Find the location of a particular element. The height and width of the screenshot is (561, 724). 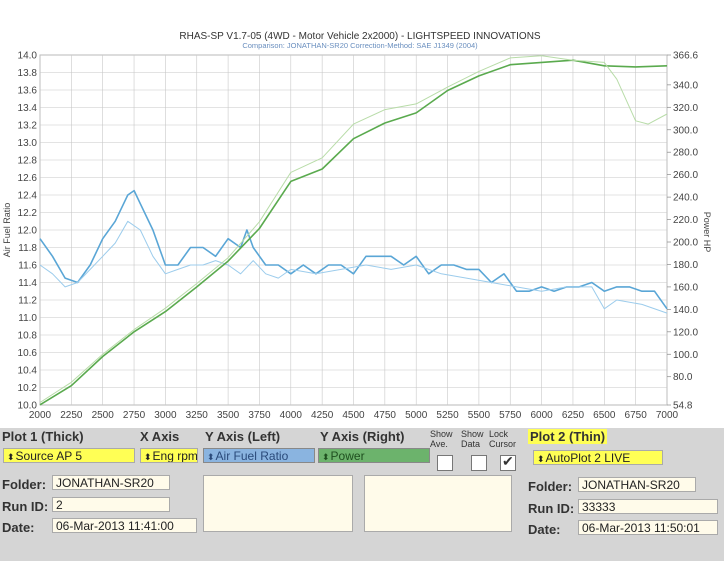

y-right-tick-label: 220.0 is located at coordinates (685, 220).